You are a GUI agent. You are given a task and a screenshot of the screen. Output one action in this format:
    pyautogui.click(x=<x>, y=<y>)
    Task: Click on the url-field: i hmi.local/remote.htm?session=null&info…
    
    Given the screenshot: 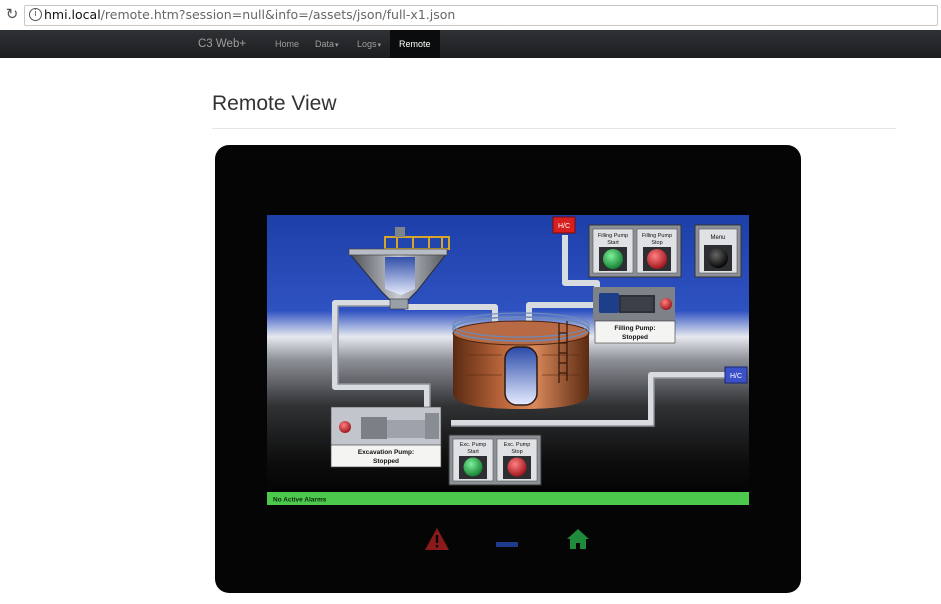 What is the action you would take?
    pyautogui.click(x=481, y=15)
    